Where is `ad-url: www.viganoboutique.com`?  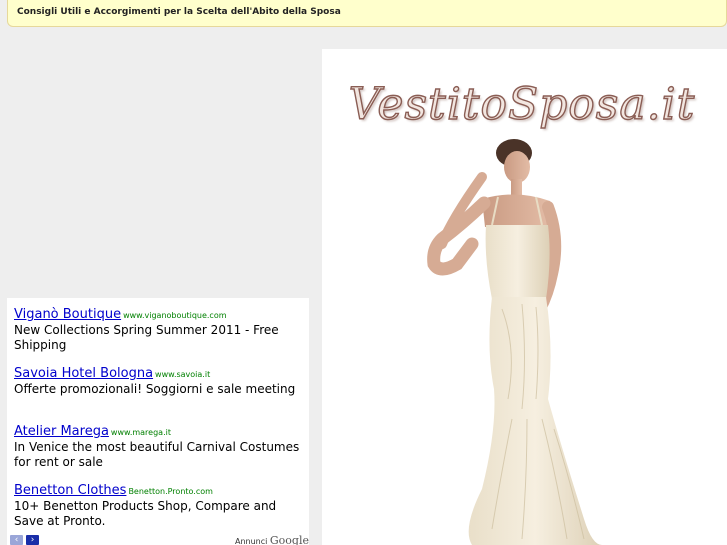
ad-url: www.viganoboutique.com is located at coordinates (174, 315).